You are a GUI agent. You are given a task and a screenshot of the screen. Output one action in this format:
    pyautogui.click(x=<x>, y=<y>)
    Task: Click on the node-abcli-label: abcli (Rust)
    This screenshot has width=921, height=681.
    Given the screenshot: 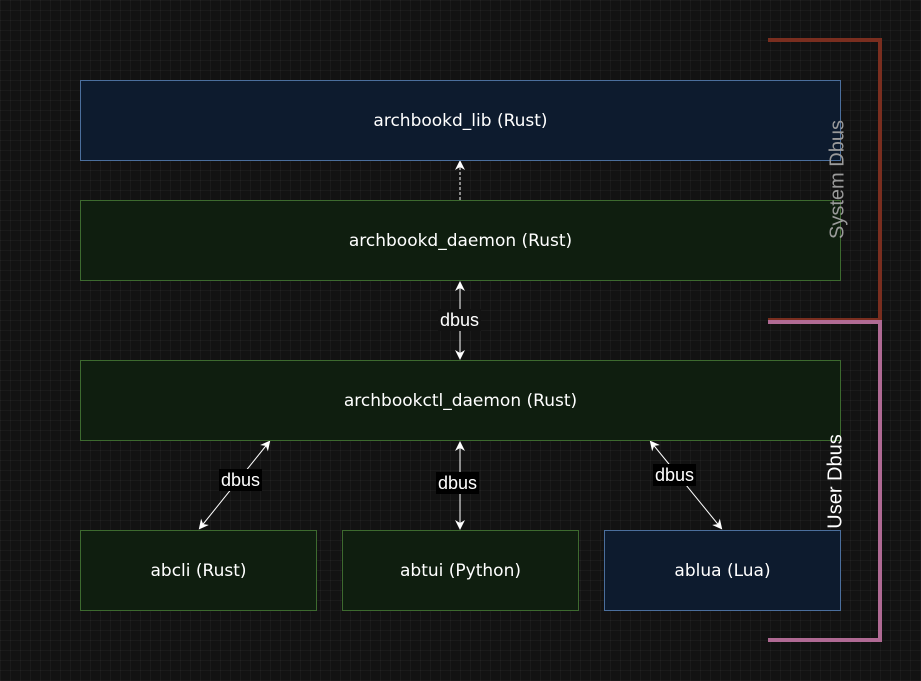 What is the action you would take?
    pyautogui.click(x=198, y=570)
    